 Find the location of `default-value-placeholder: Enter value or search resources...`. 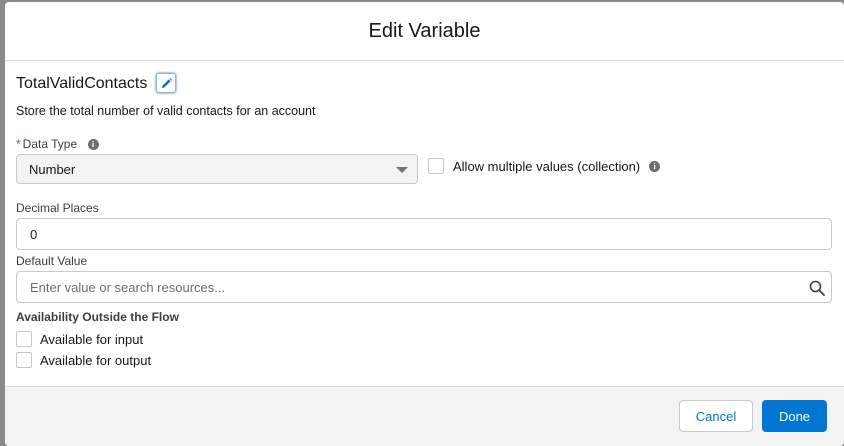

default-value-placeholder: Enter value or search resources... is located at coordinates (128, 287).